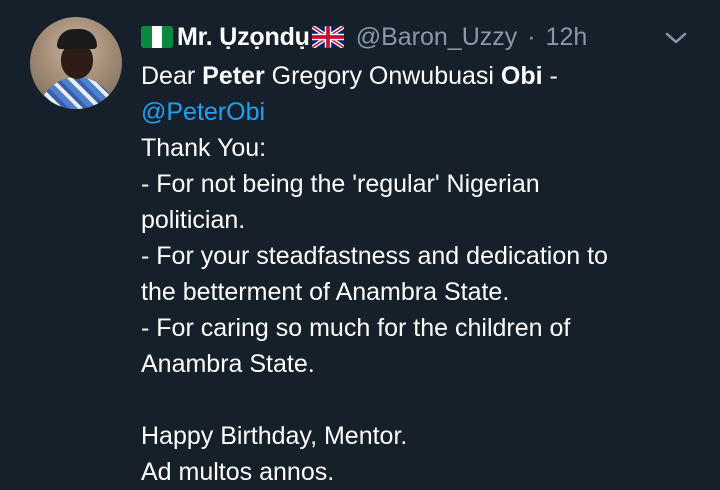 The height and width of the screenshot is (490, 720). I want to click on avatar-cap, so click(77, 39).